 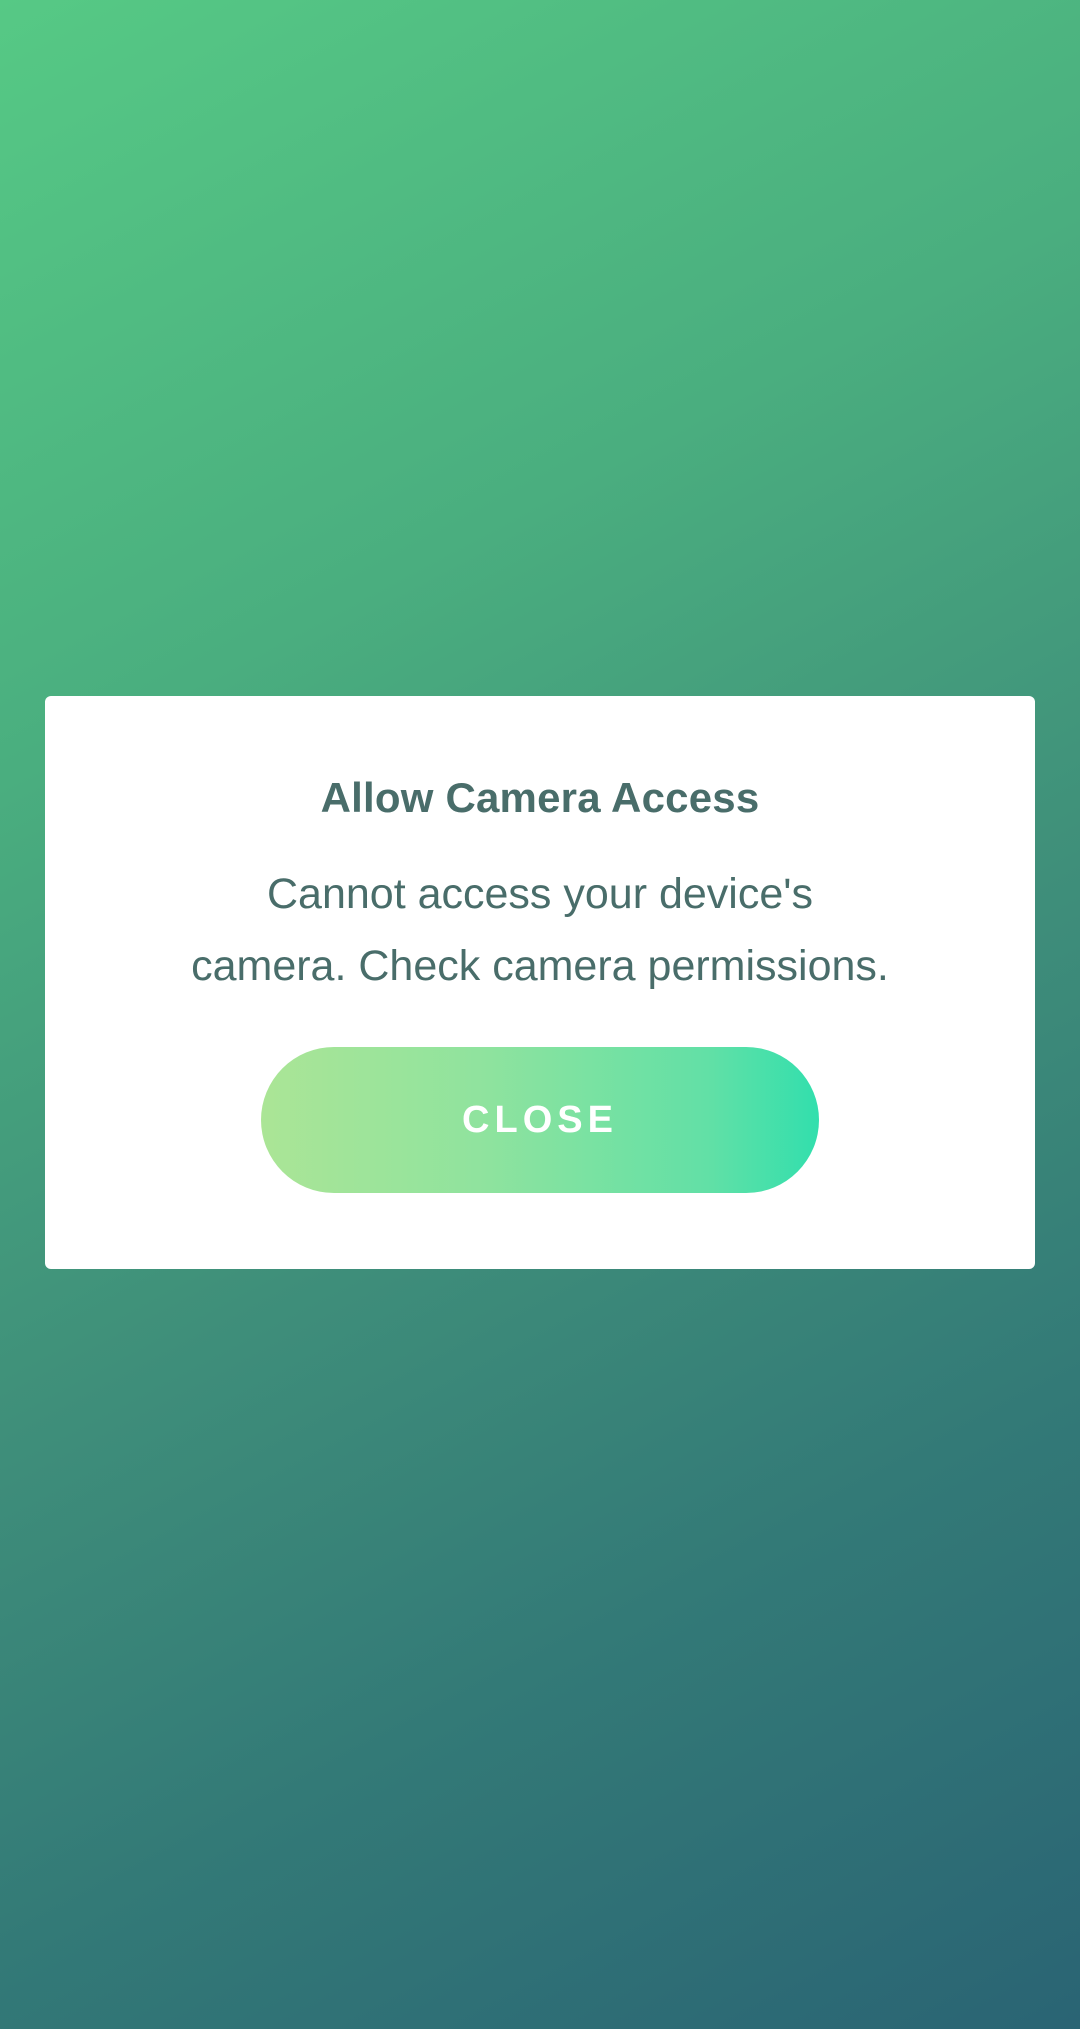 I want to click on dialog-title: Allow Camera Access, so click(x=540, y=797).